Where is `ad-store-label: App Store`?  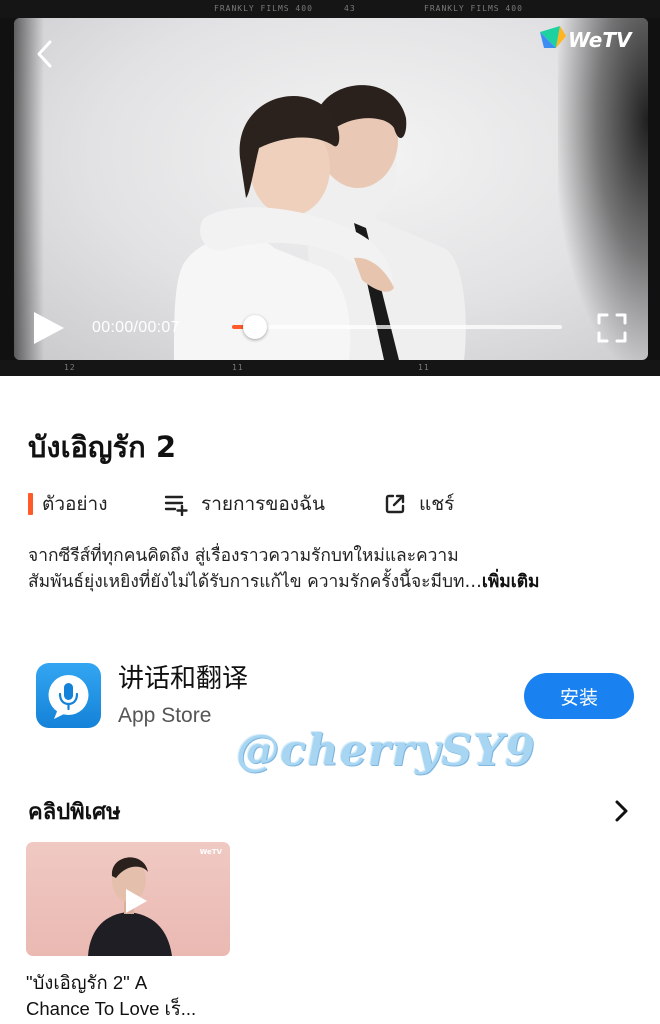 ad-store-label: App Store is located at coordinates (165, 715).